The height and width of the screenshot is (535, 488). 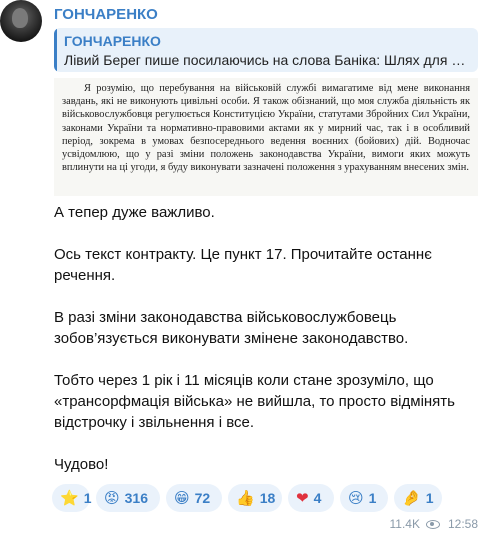 What do you see at coordinates (245, 498) in the screenshot?
I see `thumbs-up-icon: 👍` at bounding box center [245, 498].